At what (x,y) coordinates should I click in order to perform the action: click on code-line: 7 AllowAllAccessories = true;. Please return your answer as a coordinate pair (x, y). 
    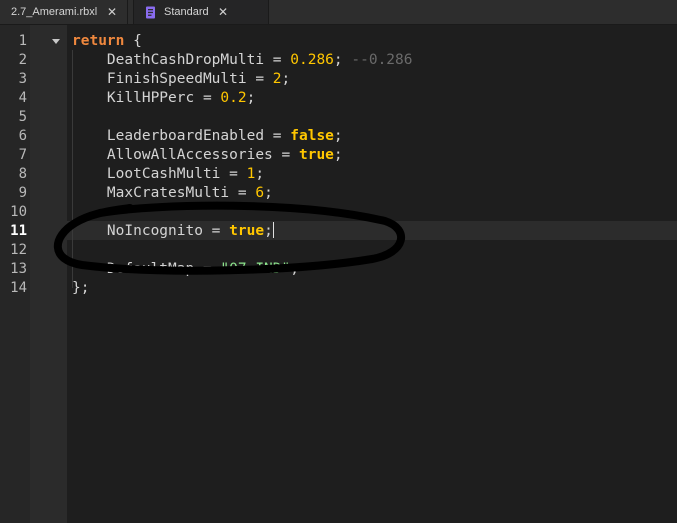
    Looking at the image, I should click on (338, 155).